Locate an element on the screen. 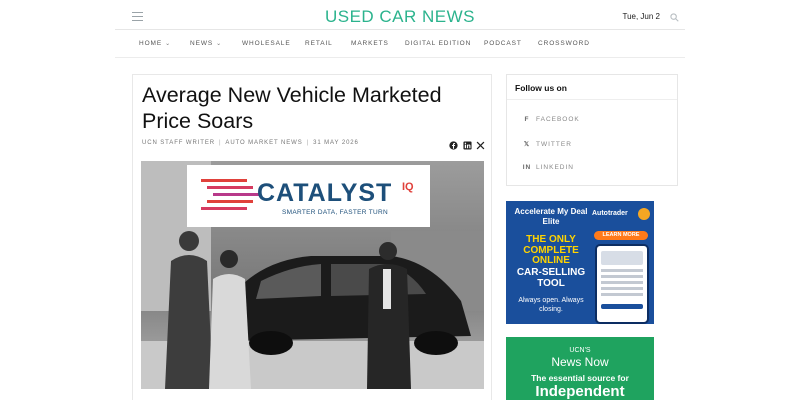  search-icon is located at coordinates (674, 17).